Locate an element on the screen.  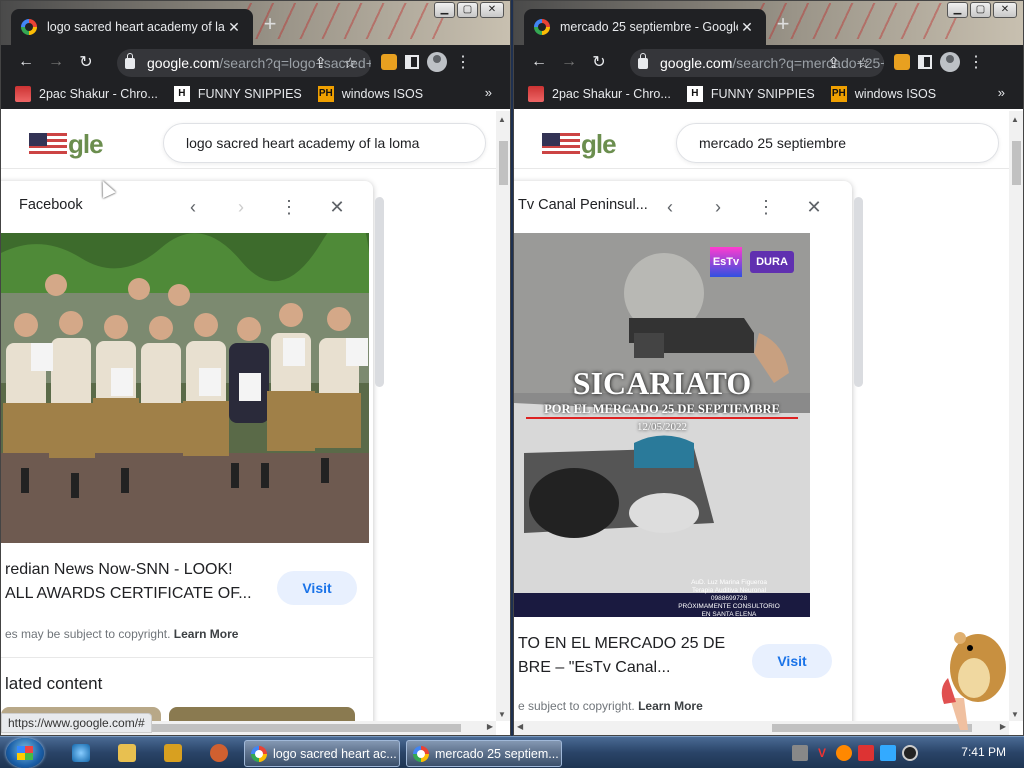
antivirus-icon: V is located at coordinates (822, 753).